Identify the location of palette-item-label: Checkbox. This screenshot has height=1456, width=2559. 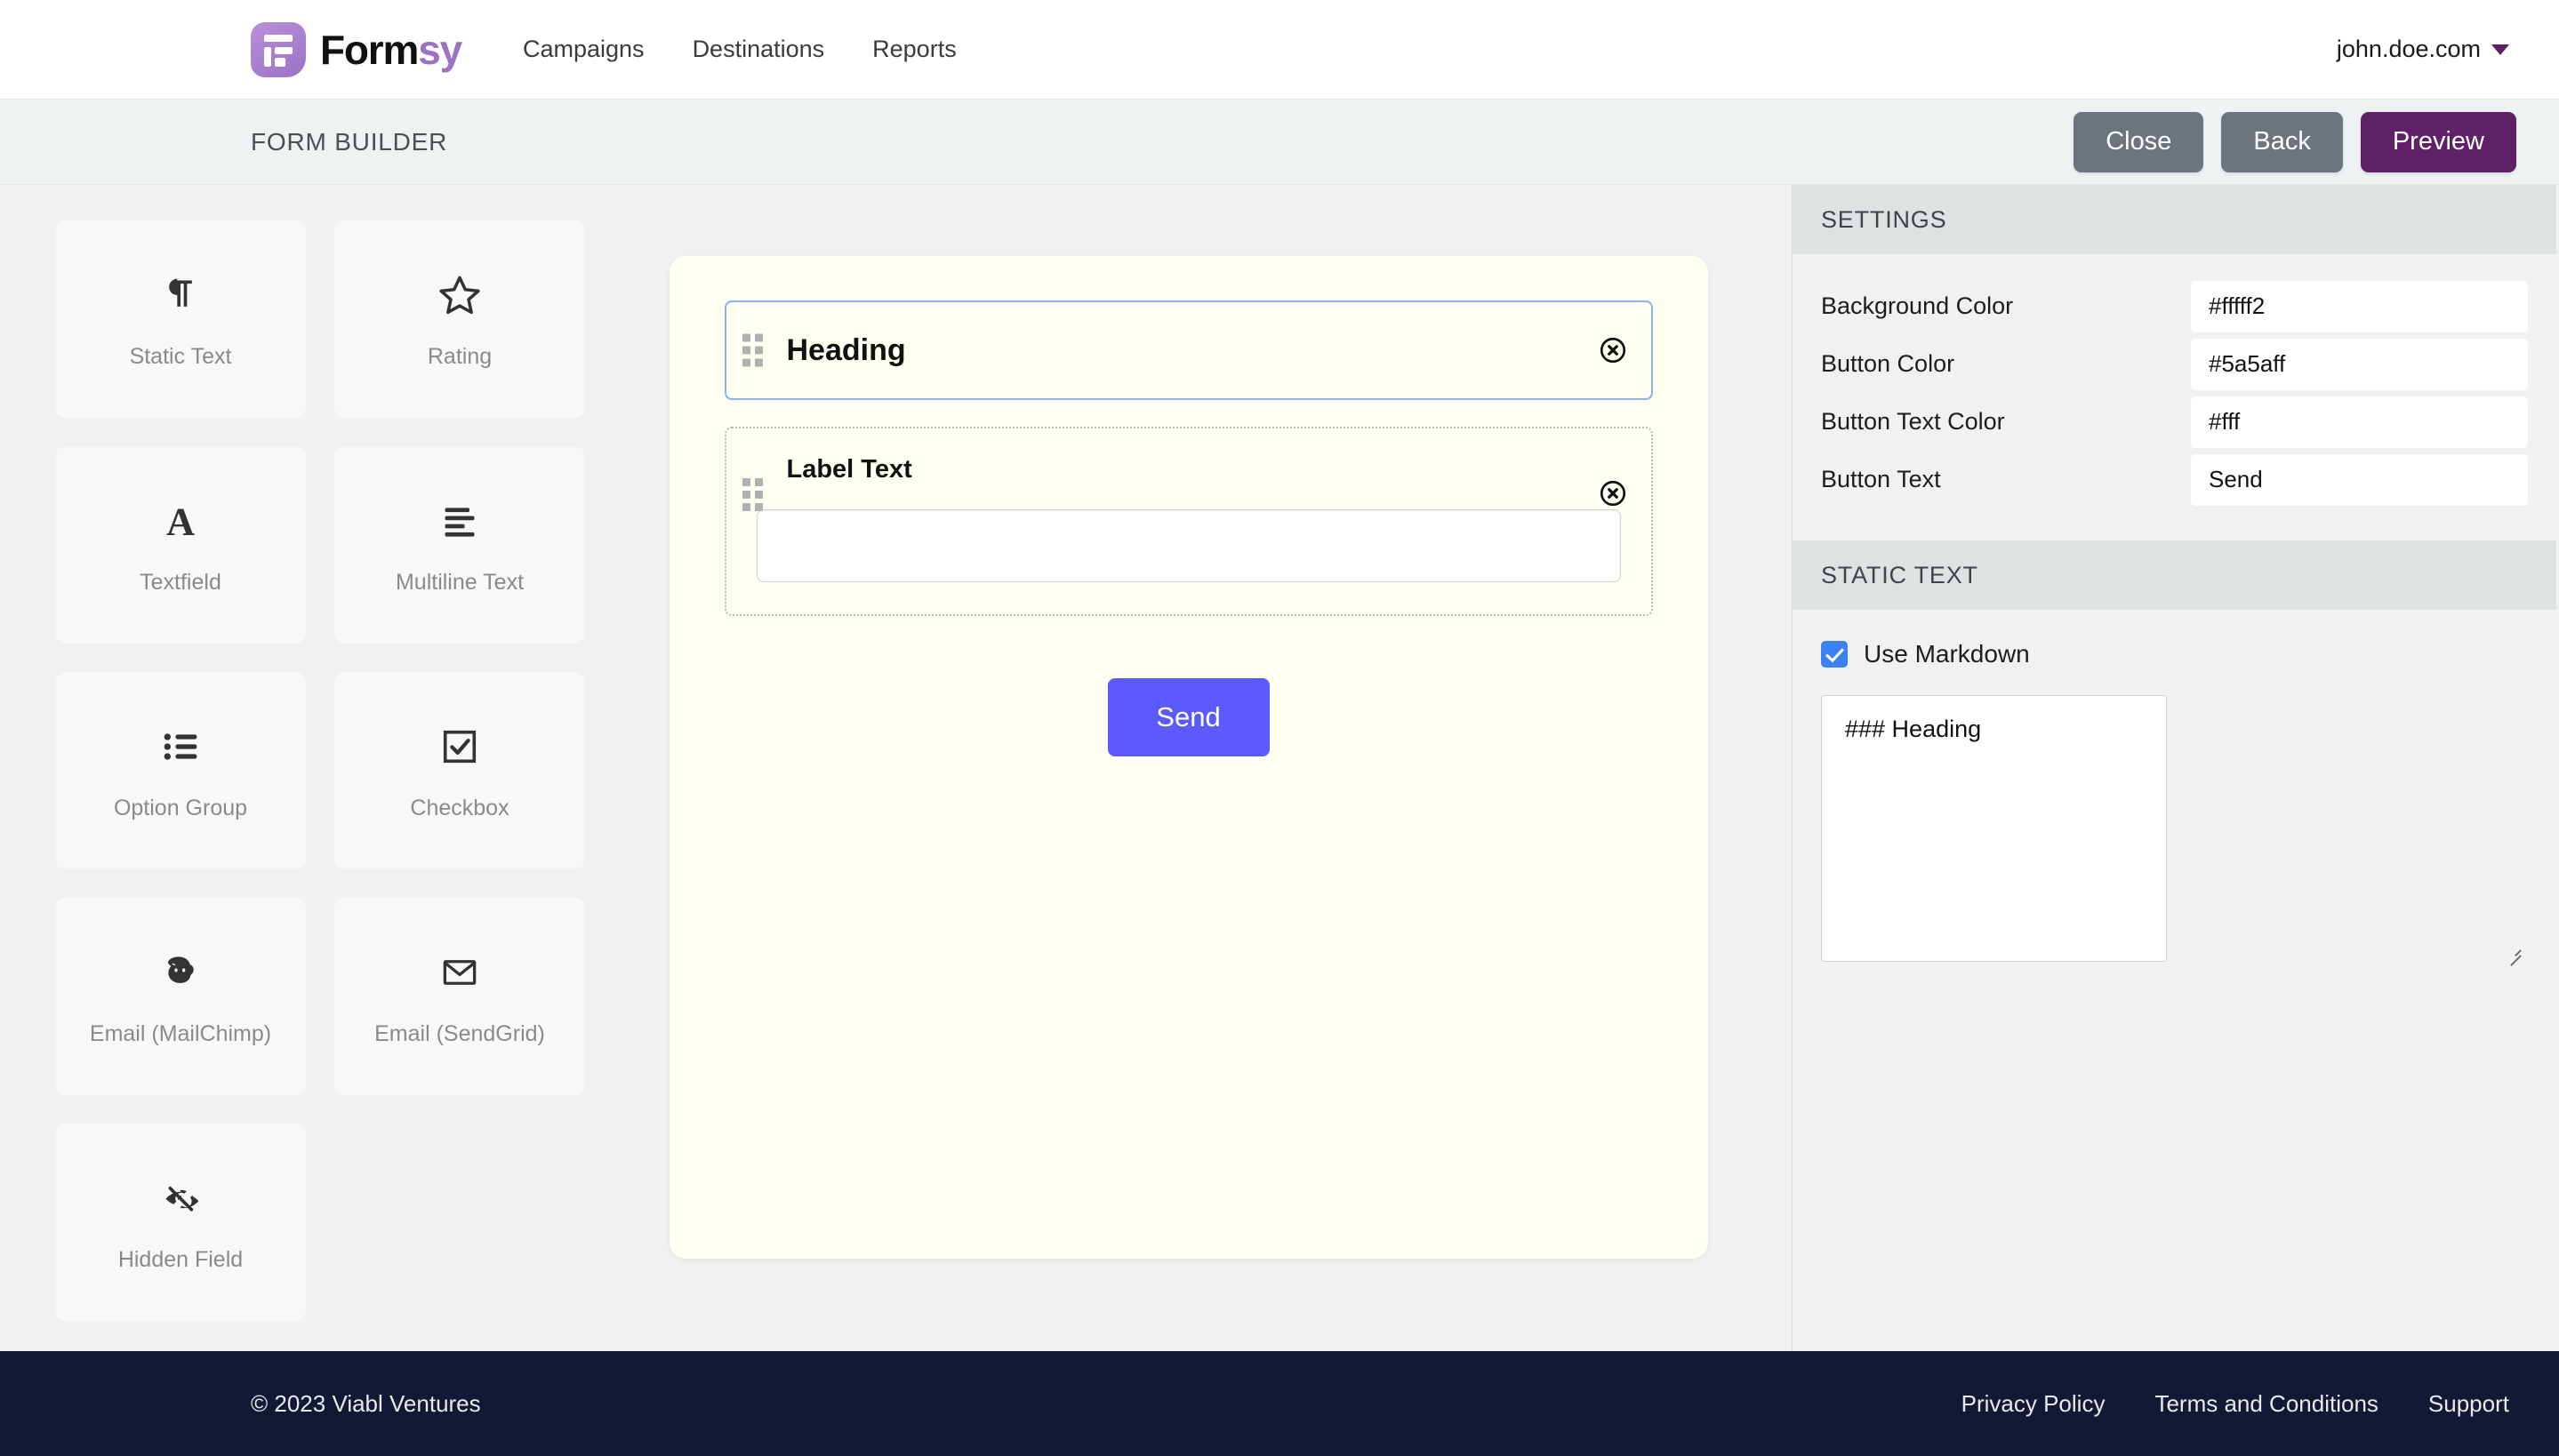
(459, 808).